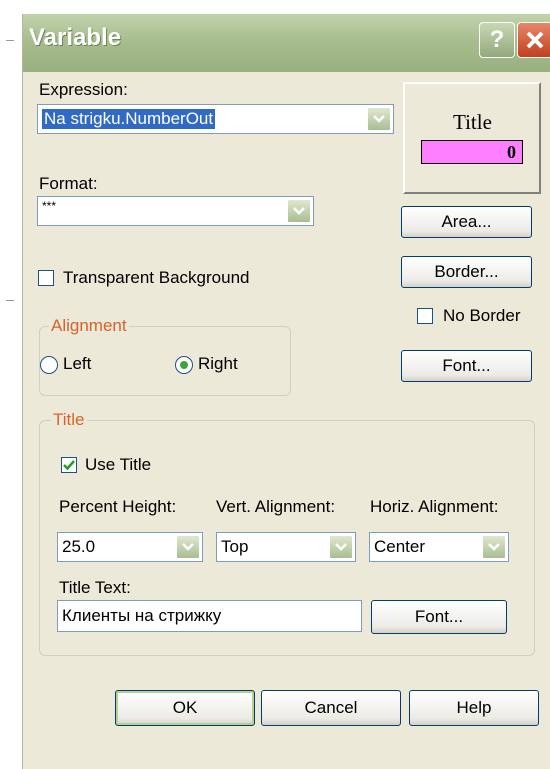 This screenshot has height=769, width=550. I want to click on close-button, so click(533, 40).